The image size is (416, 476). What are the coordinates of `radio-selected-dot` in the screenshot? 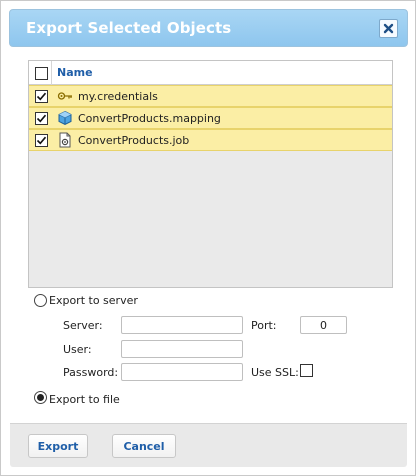 It's located at (40, 397).